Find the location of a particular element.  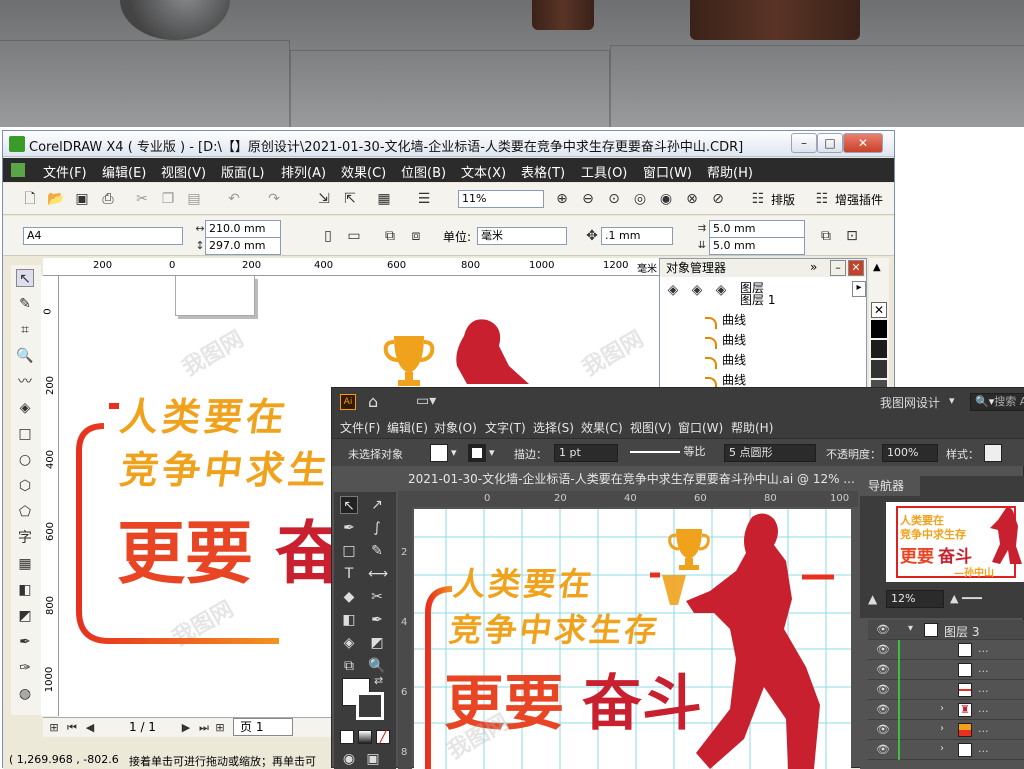

duplicate-y-field: 5.0 mm is located at coordinates (757, 246).